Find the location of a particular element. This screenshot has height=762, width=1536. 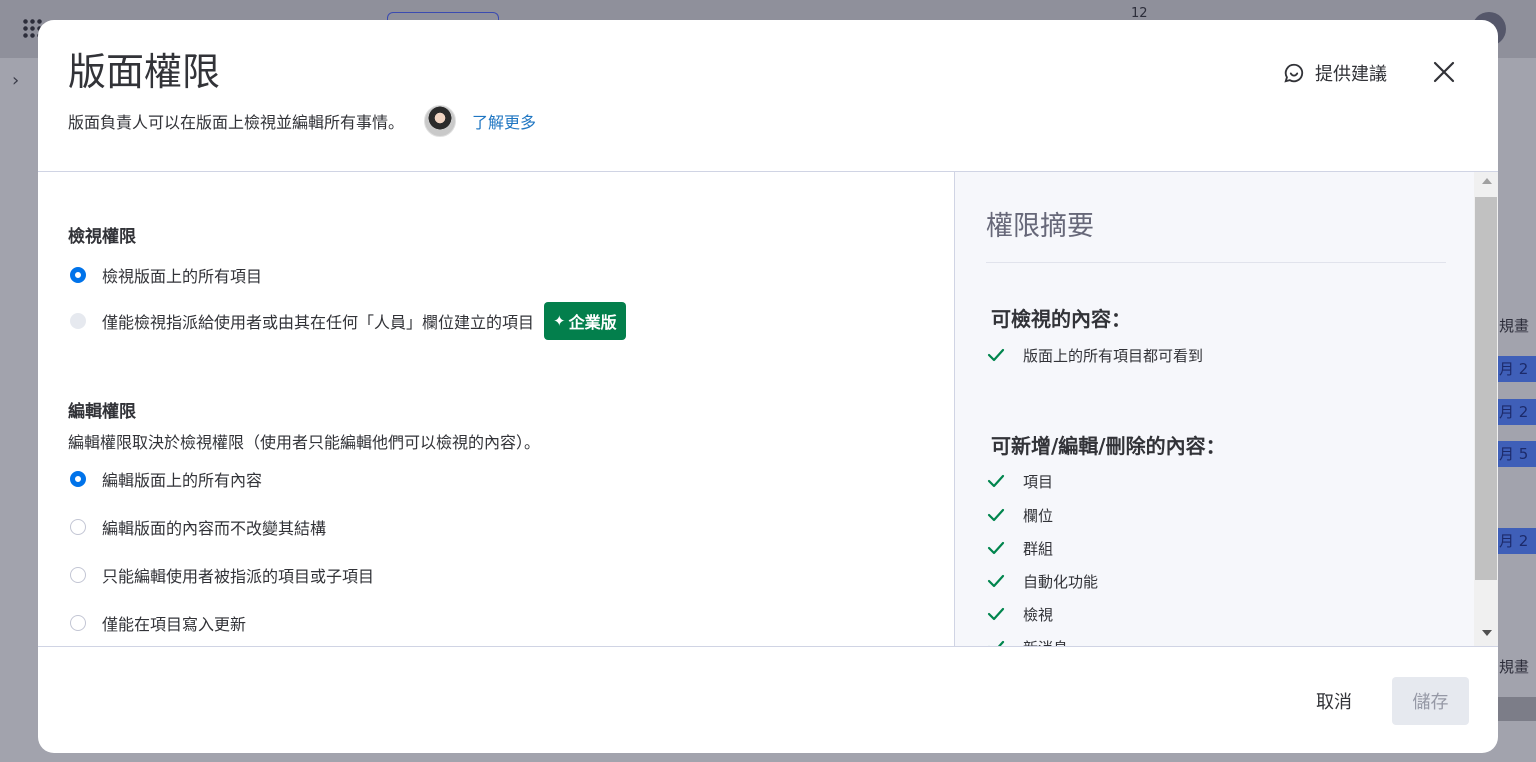

dialog-subtitle: 版面負責人可以在版面上檢視並編輯所有事情。 is located at coordinates (236, 122).